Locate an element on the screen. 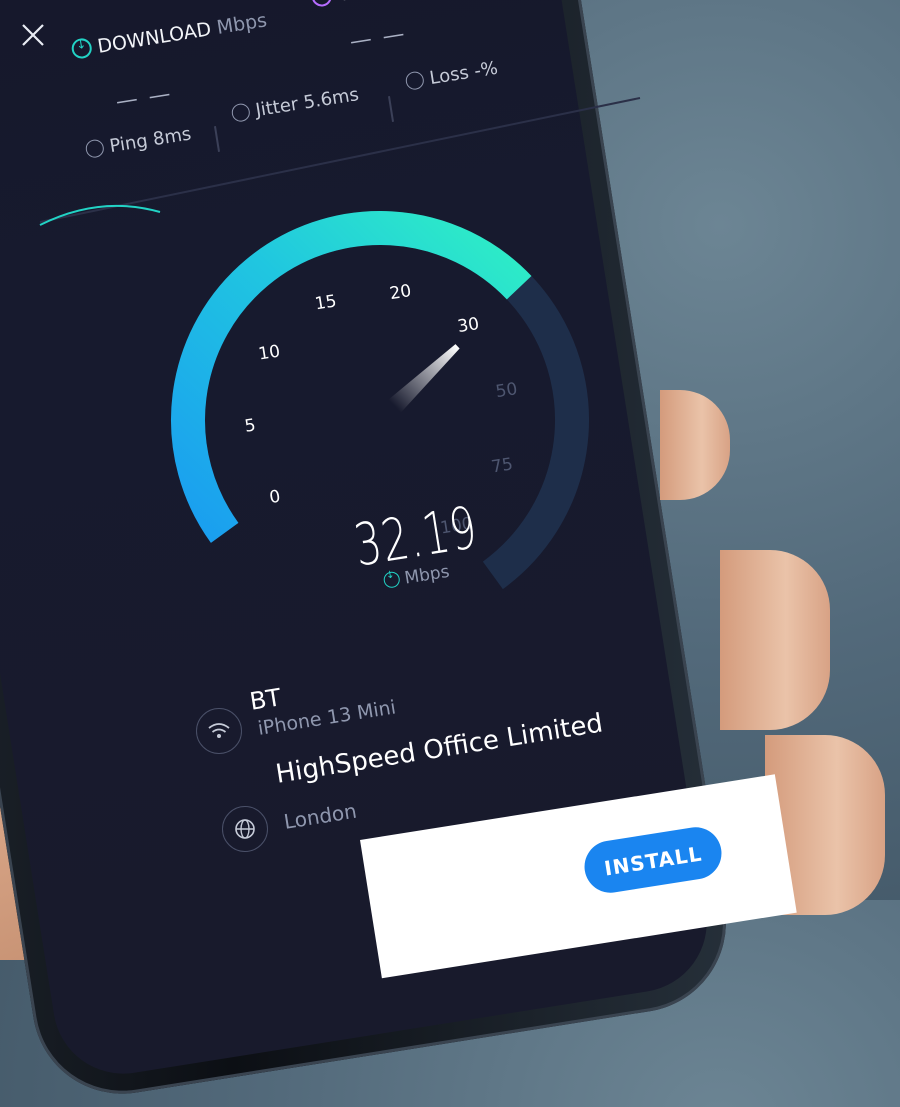 The image size is (900, 1107). gauge-tick-label: 20 is located at coordinates (400, 292).